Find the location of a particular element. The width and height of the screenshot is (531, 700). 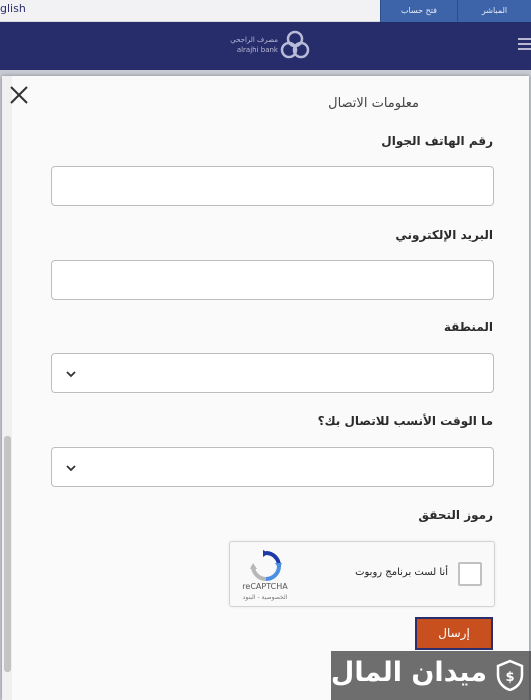

scrollbar-track is located at coordinates (7, 388).